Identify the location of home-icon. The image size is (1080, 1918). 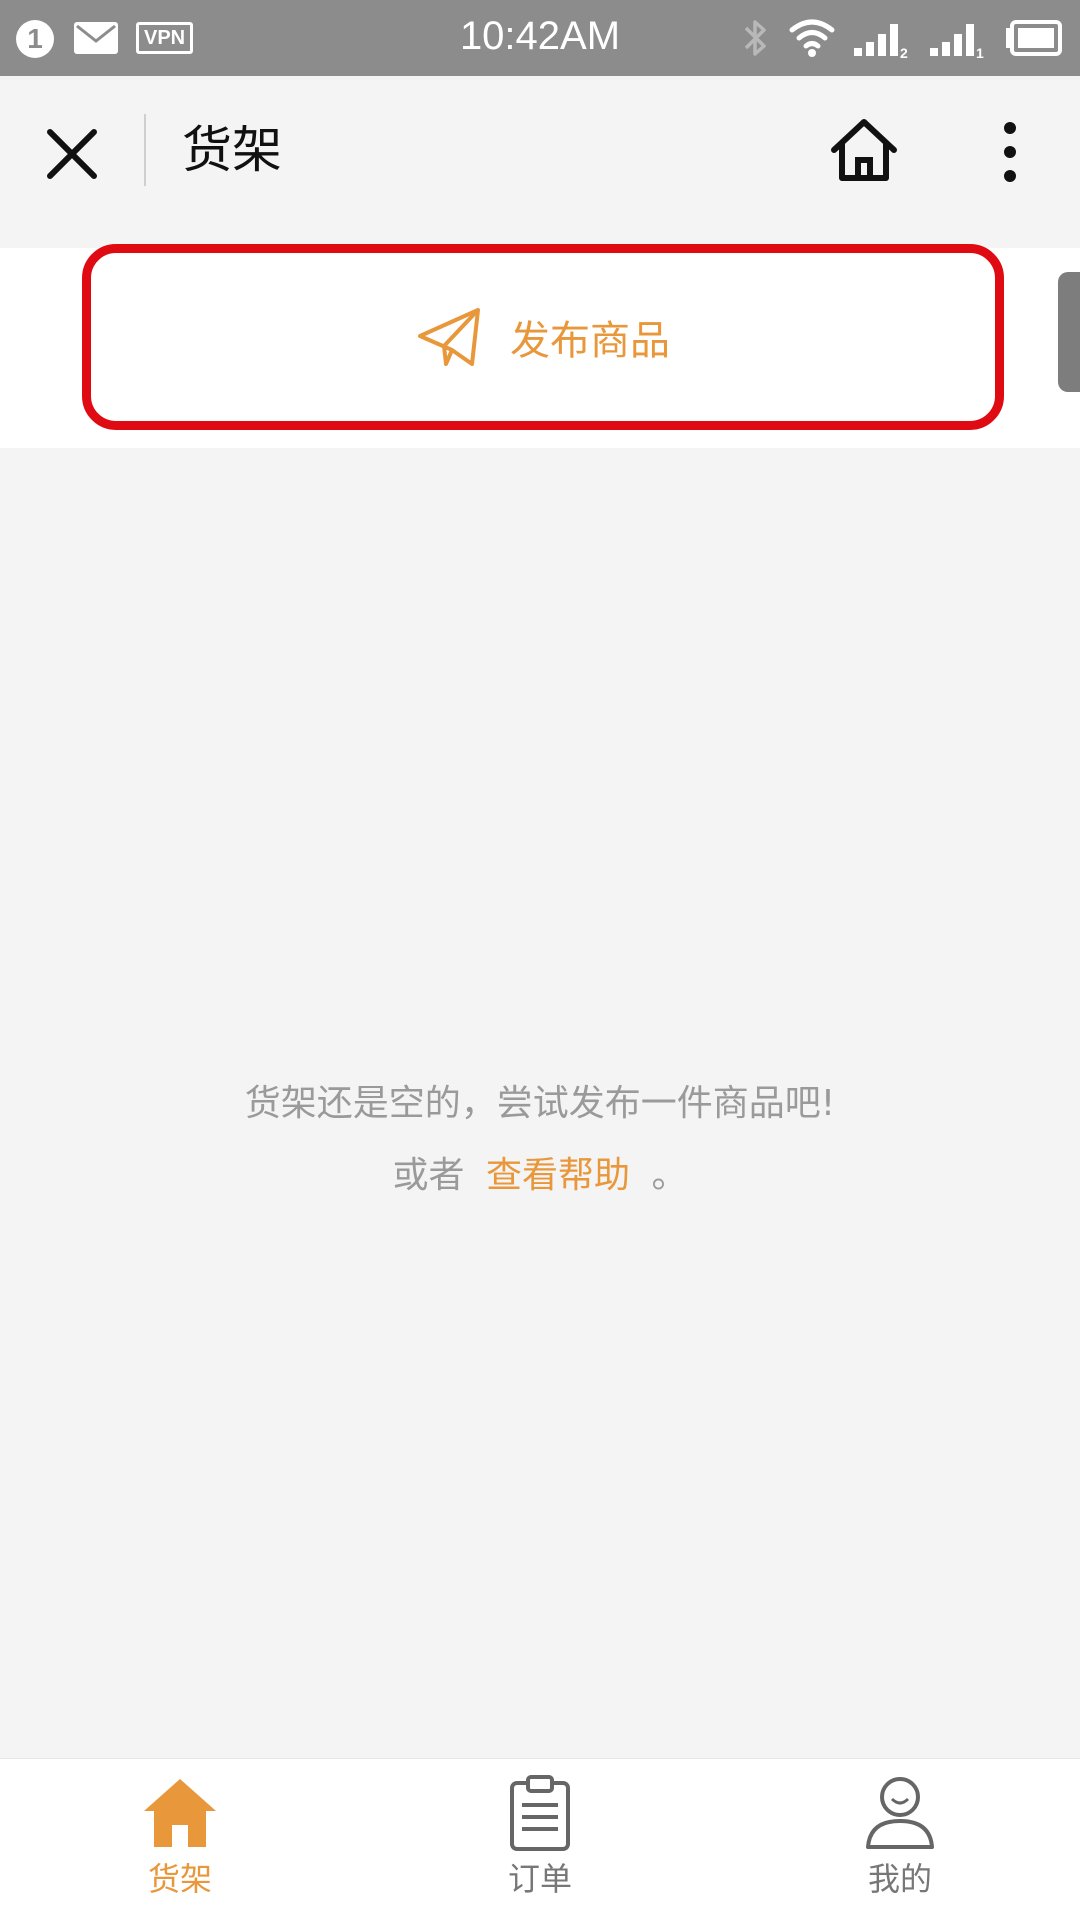
(864, 150).